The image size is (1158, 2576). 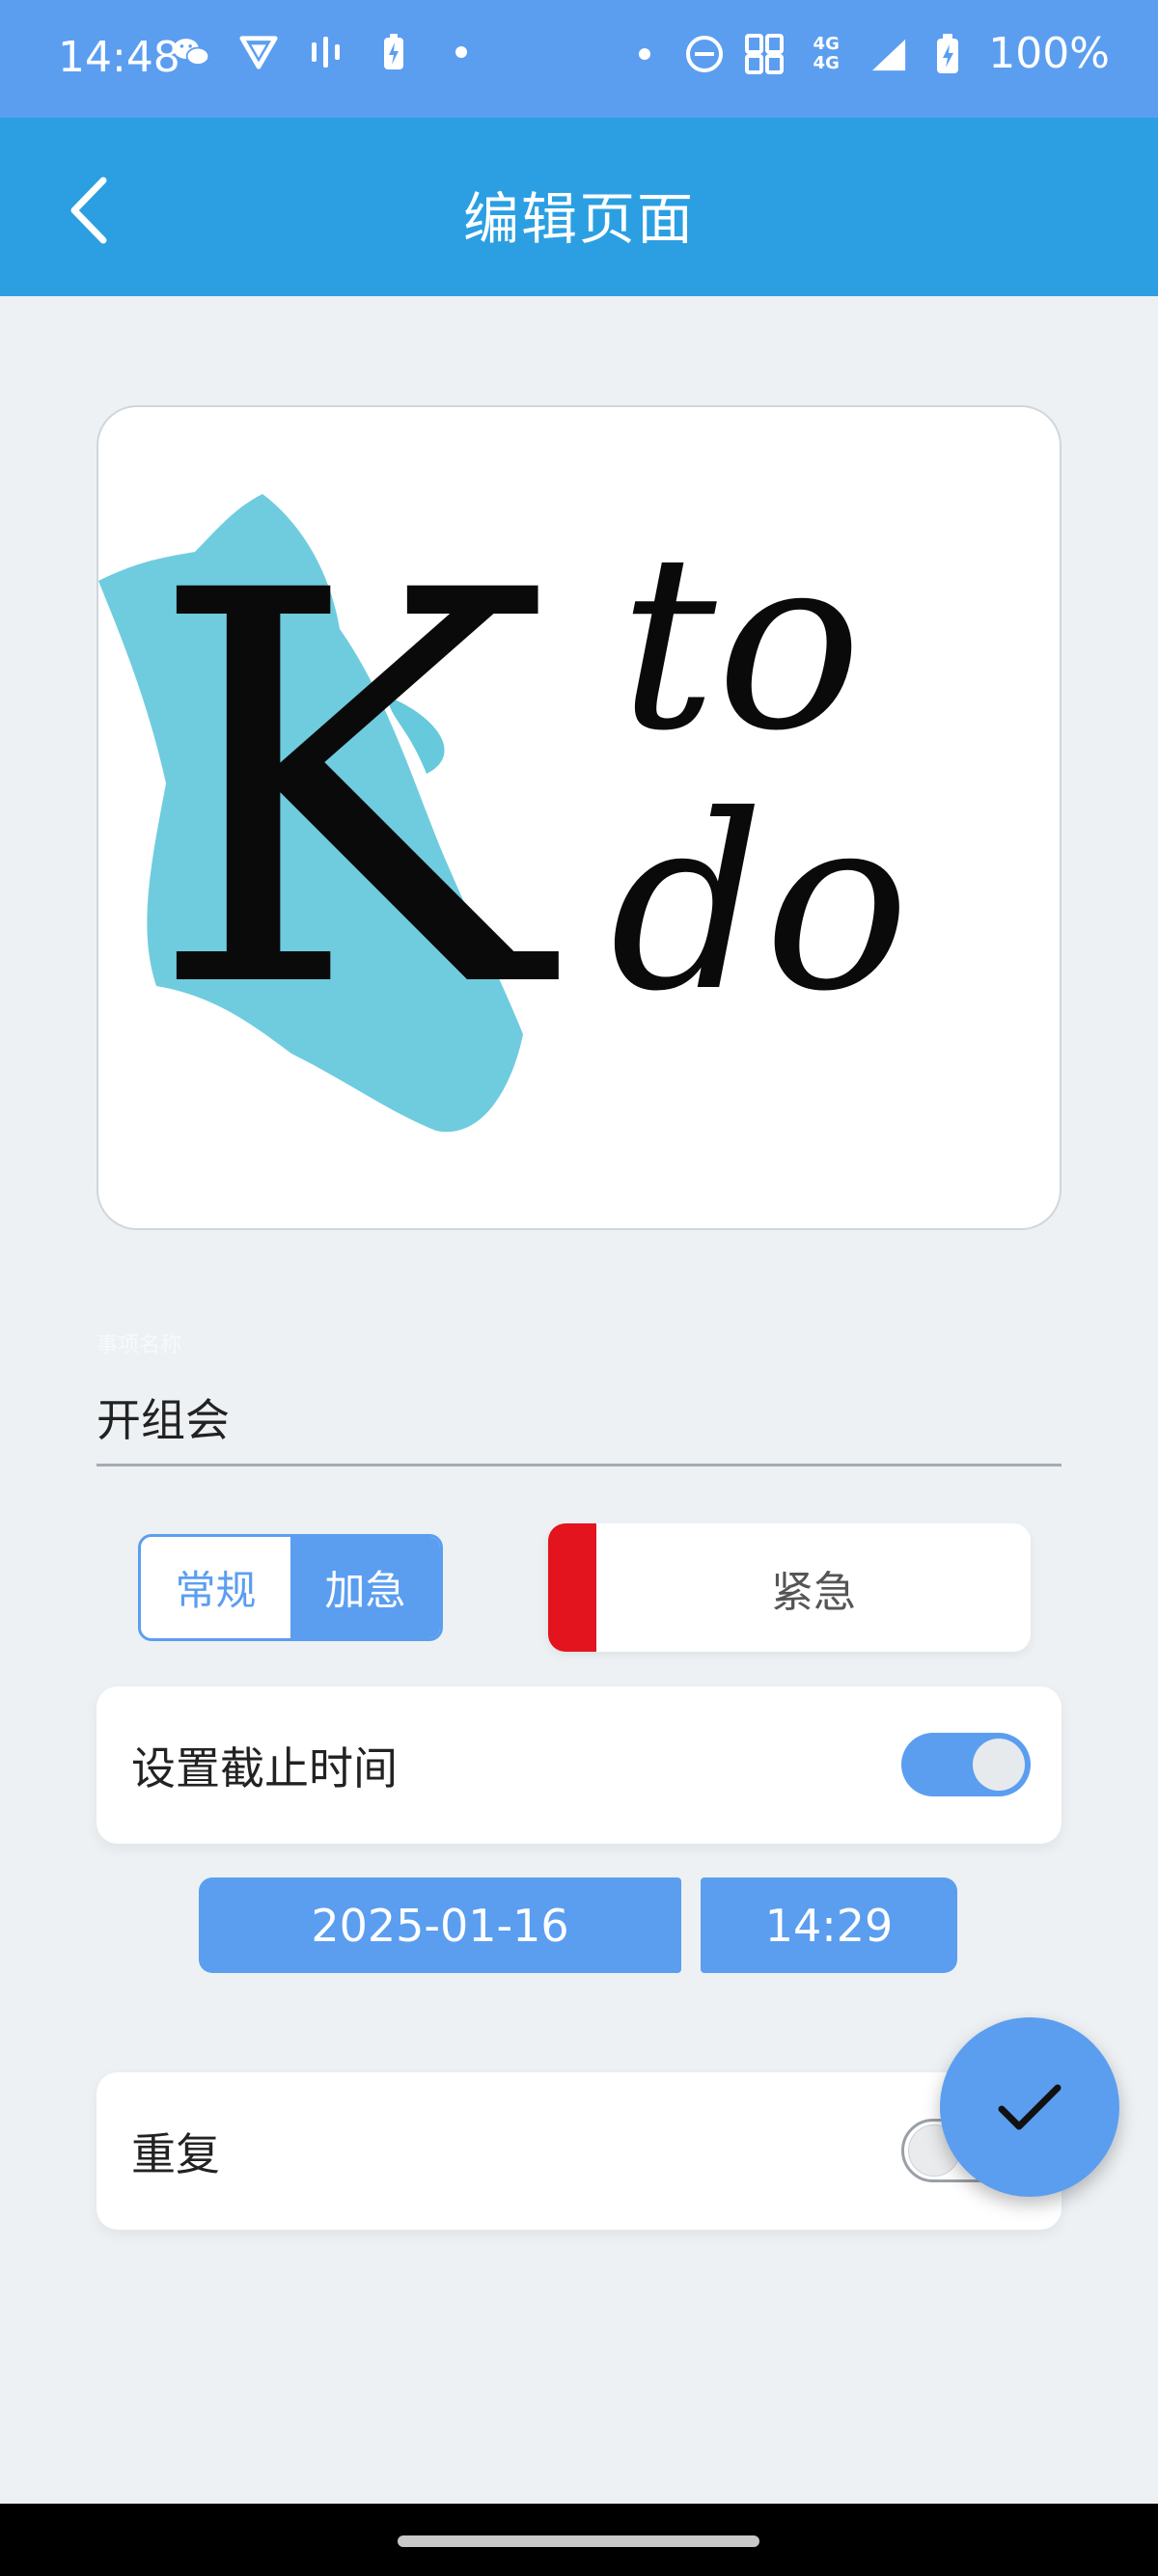 I want to click on home-indicator, so click(x=578, y=2541).